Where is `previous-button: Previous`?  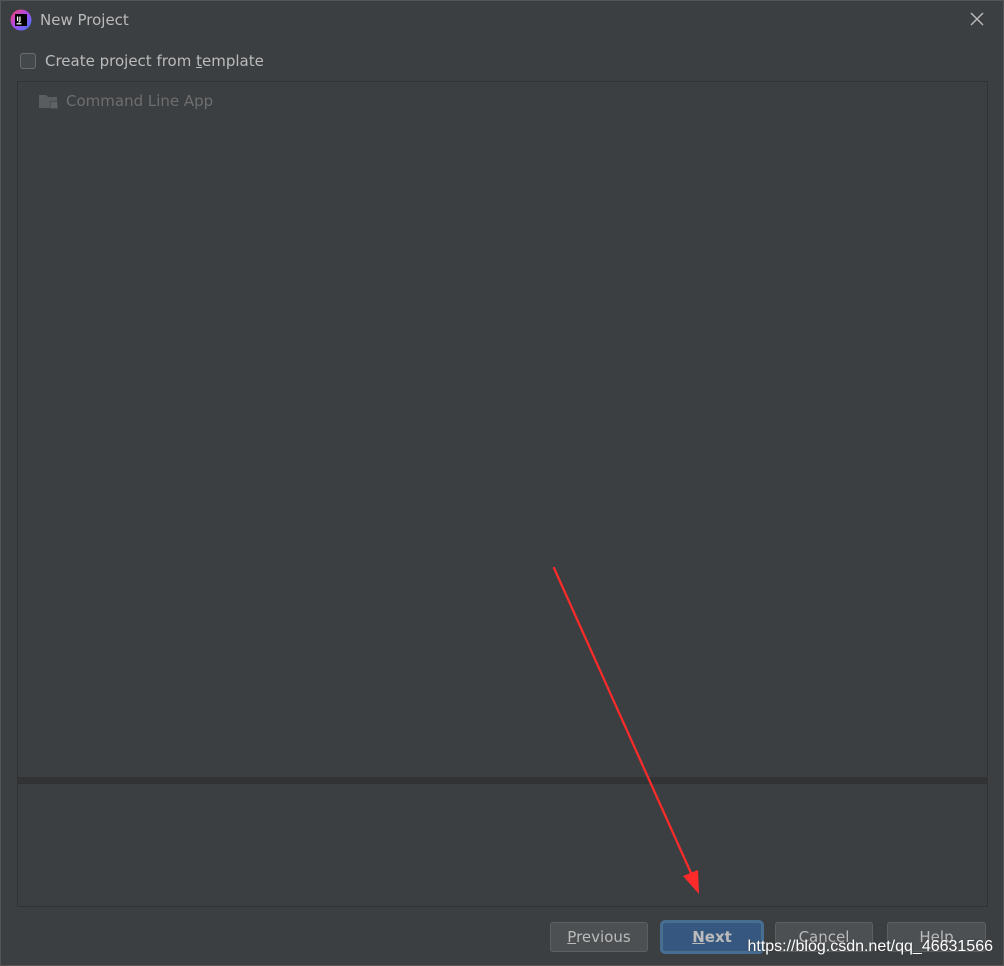
previous-button: Previous is located at coordinates (599, 937).